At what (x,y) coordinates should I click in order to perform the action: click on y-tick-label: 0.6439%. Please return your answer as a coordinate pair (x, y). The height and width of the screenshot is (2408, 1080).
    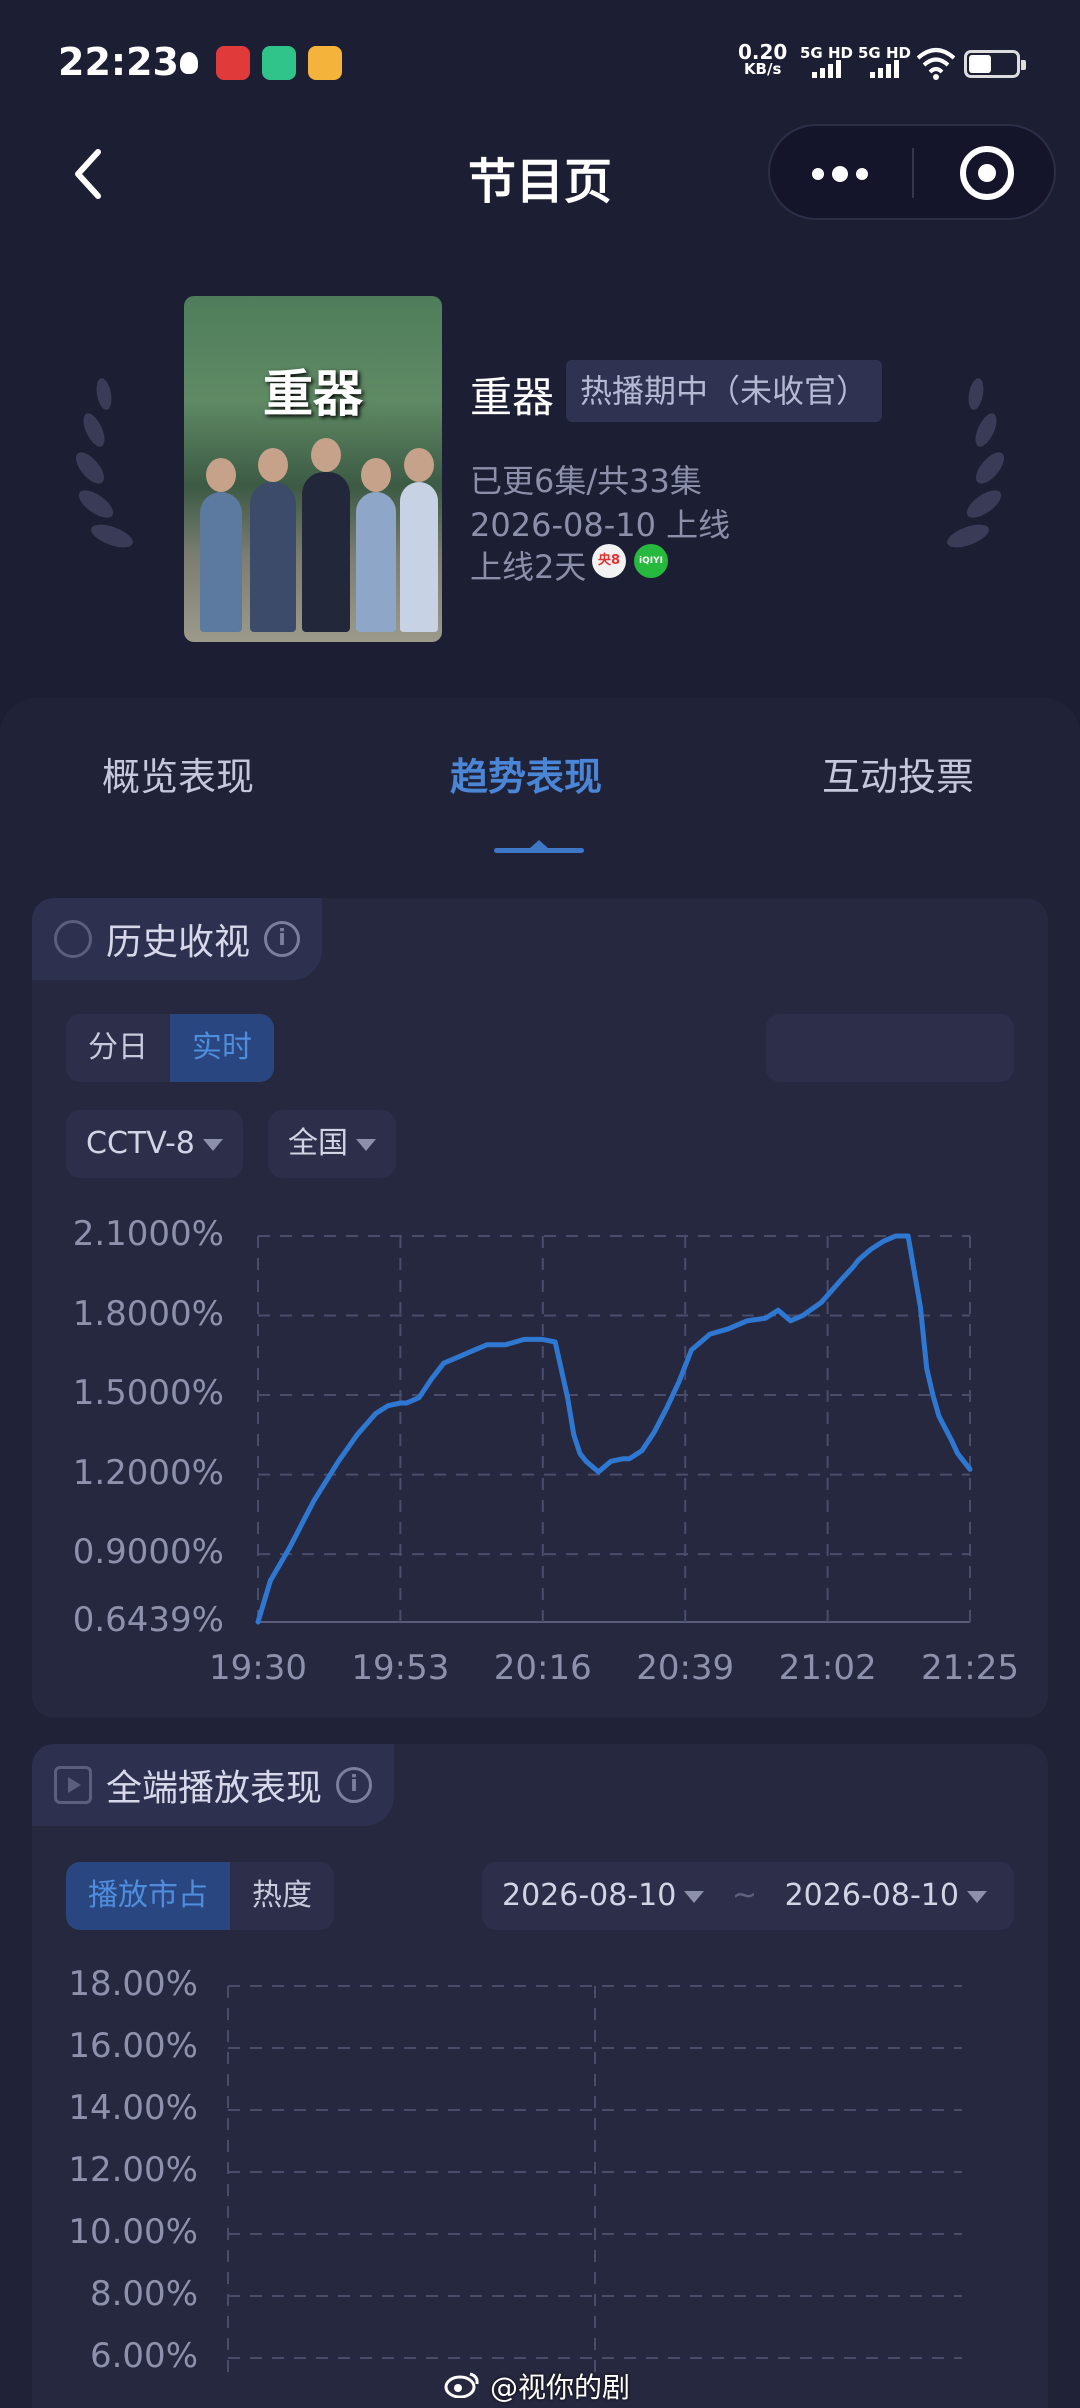
    Looking at the image, I should click on (148, 1620).